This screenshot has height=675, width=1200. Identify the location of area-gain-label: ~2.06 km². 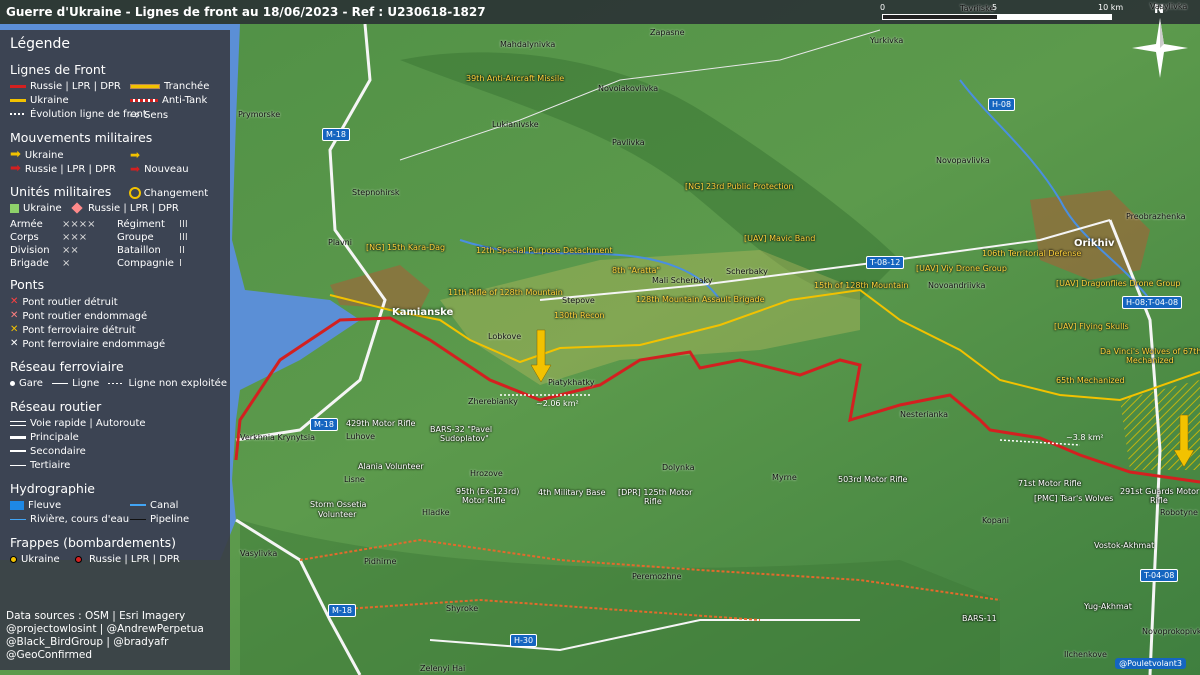
(557, 403).